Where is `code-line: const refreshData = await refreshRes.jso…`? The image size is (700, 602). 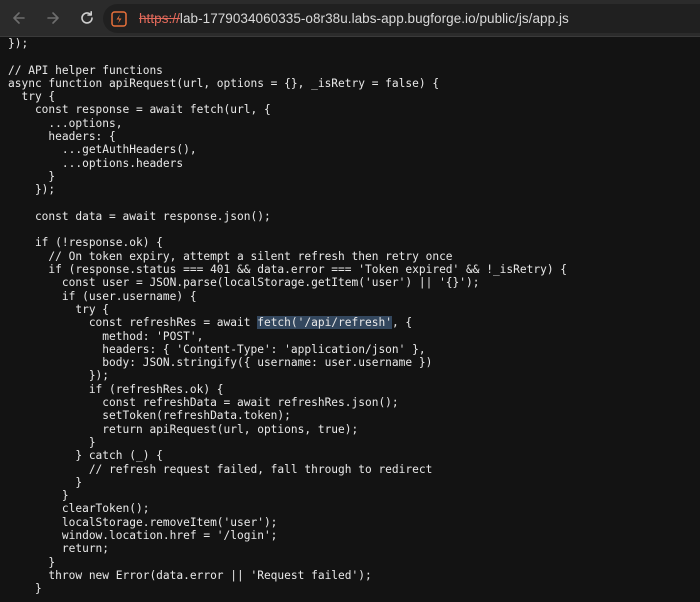
code-line: const refreshData = await refreshRes.jso… is located at coordinates (203, 403).